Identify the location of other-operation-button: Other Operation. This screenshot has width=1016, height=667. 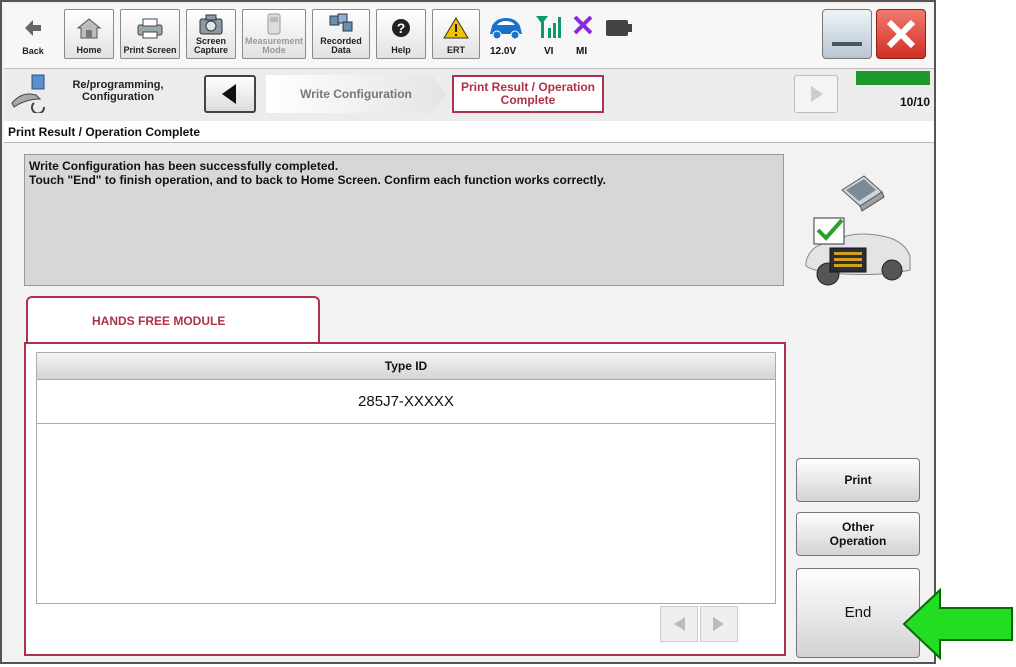
(858, 534).